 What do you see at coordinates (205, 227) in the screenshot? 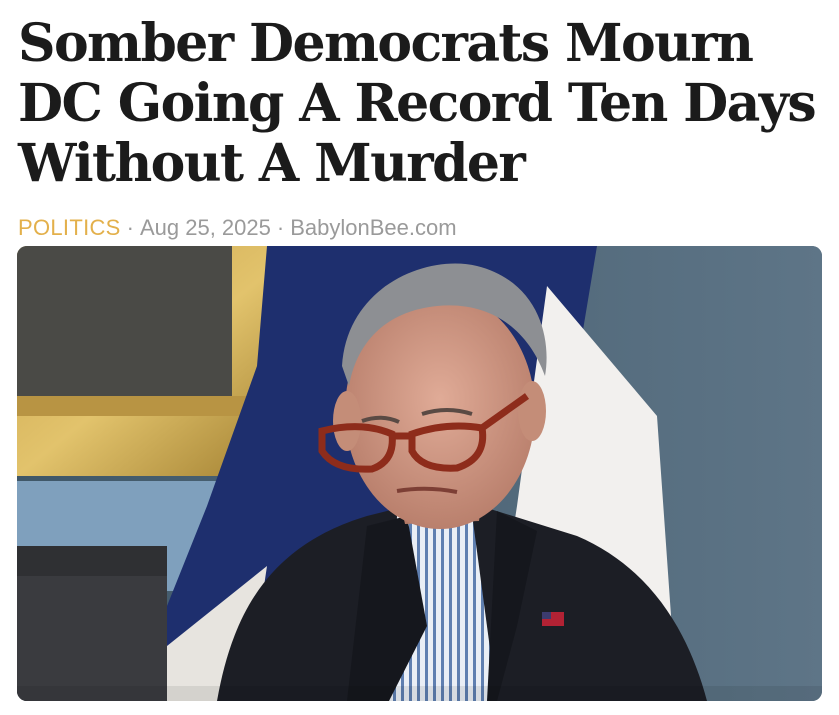
I see `publish-date: Aug 25, 2025` at bounding box center [205, 227].